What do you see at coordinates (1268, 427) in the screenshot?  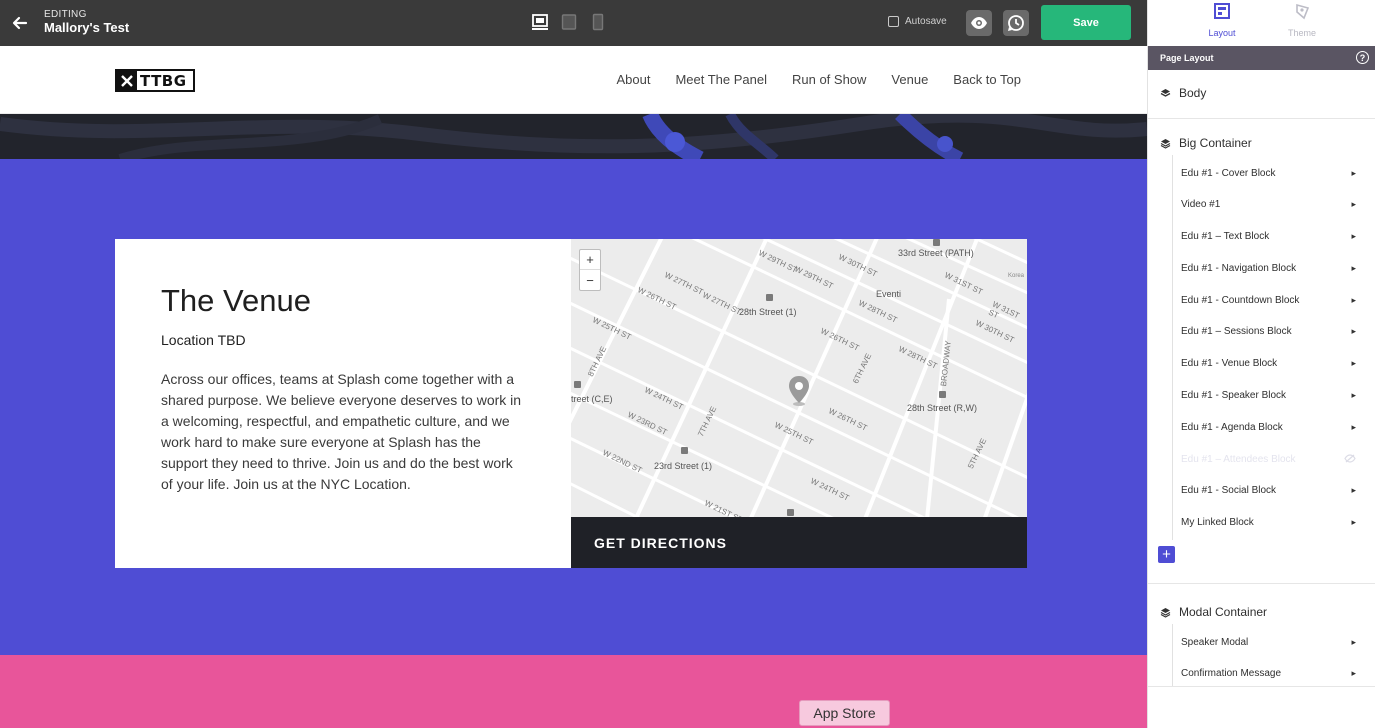 I see `layout-item-agenda-block: Edu #1 - Agenda Block ▸` at bounding box center [1268, 427].